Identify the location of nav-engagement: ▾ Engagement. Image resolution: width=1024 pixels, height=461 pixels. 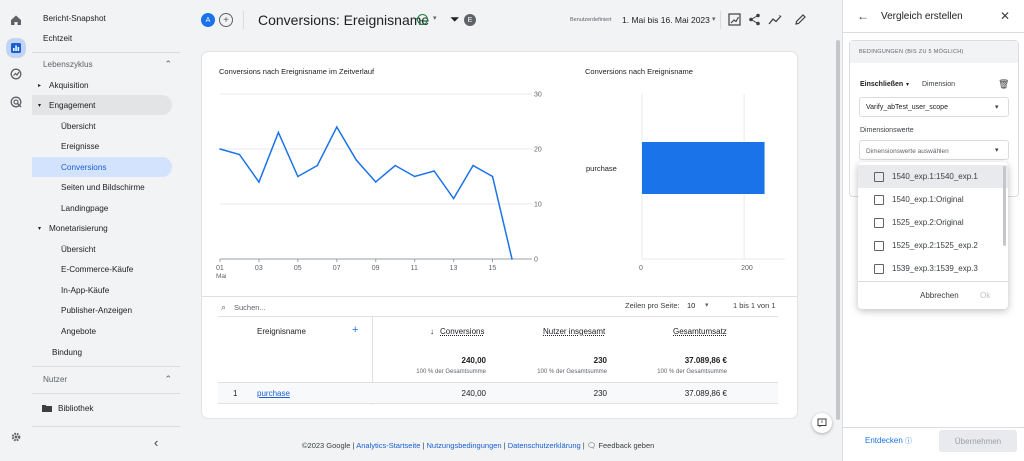
(102, 105).